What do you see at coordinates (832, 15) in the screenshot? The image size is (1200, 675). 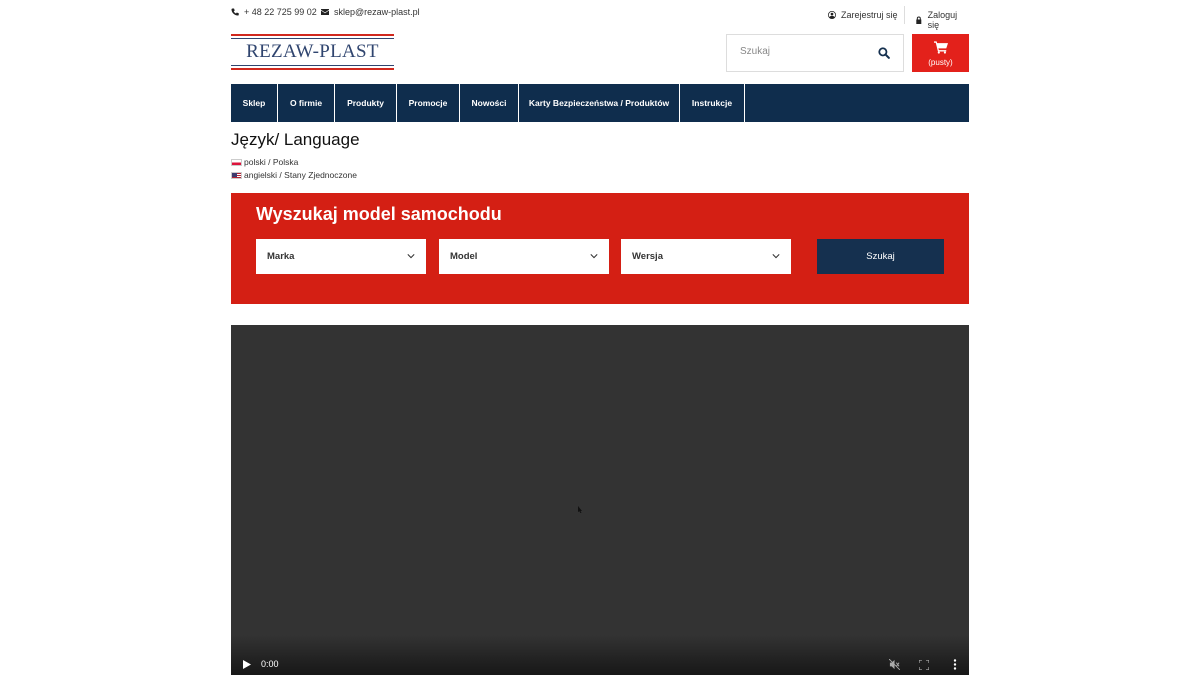 I see `user-circle-icon` at bounding box center [832, 15].